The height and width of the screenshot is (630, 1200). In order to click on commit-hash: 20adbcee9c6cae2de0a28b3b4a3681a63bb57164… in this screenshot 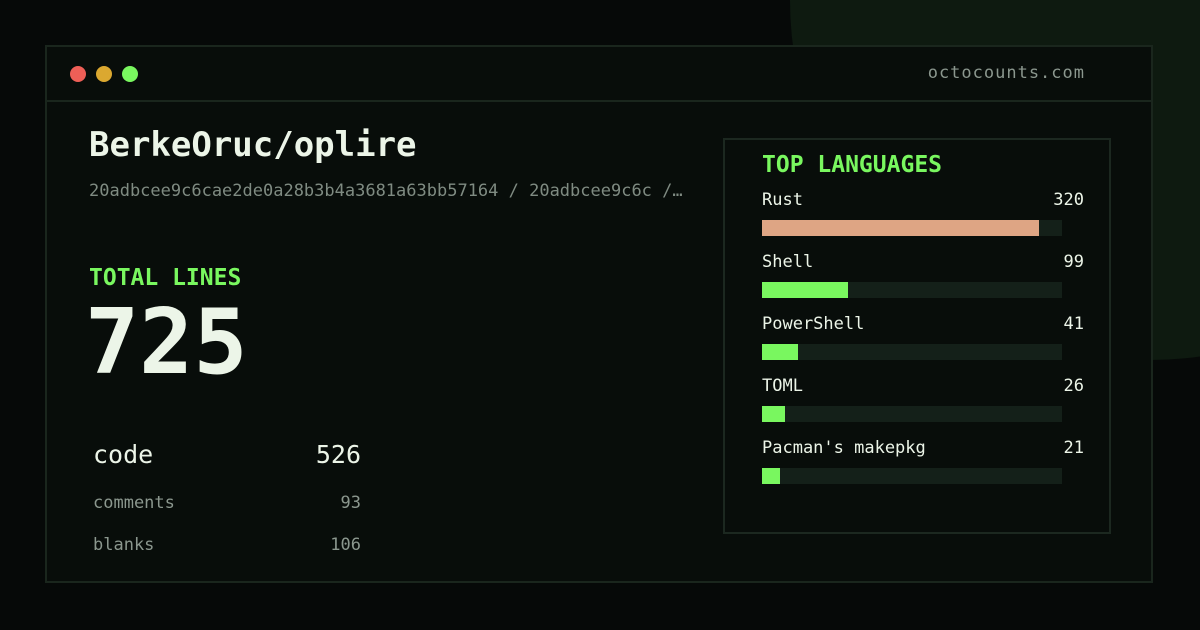, I will do `click(386, 191)`.